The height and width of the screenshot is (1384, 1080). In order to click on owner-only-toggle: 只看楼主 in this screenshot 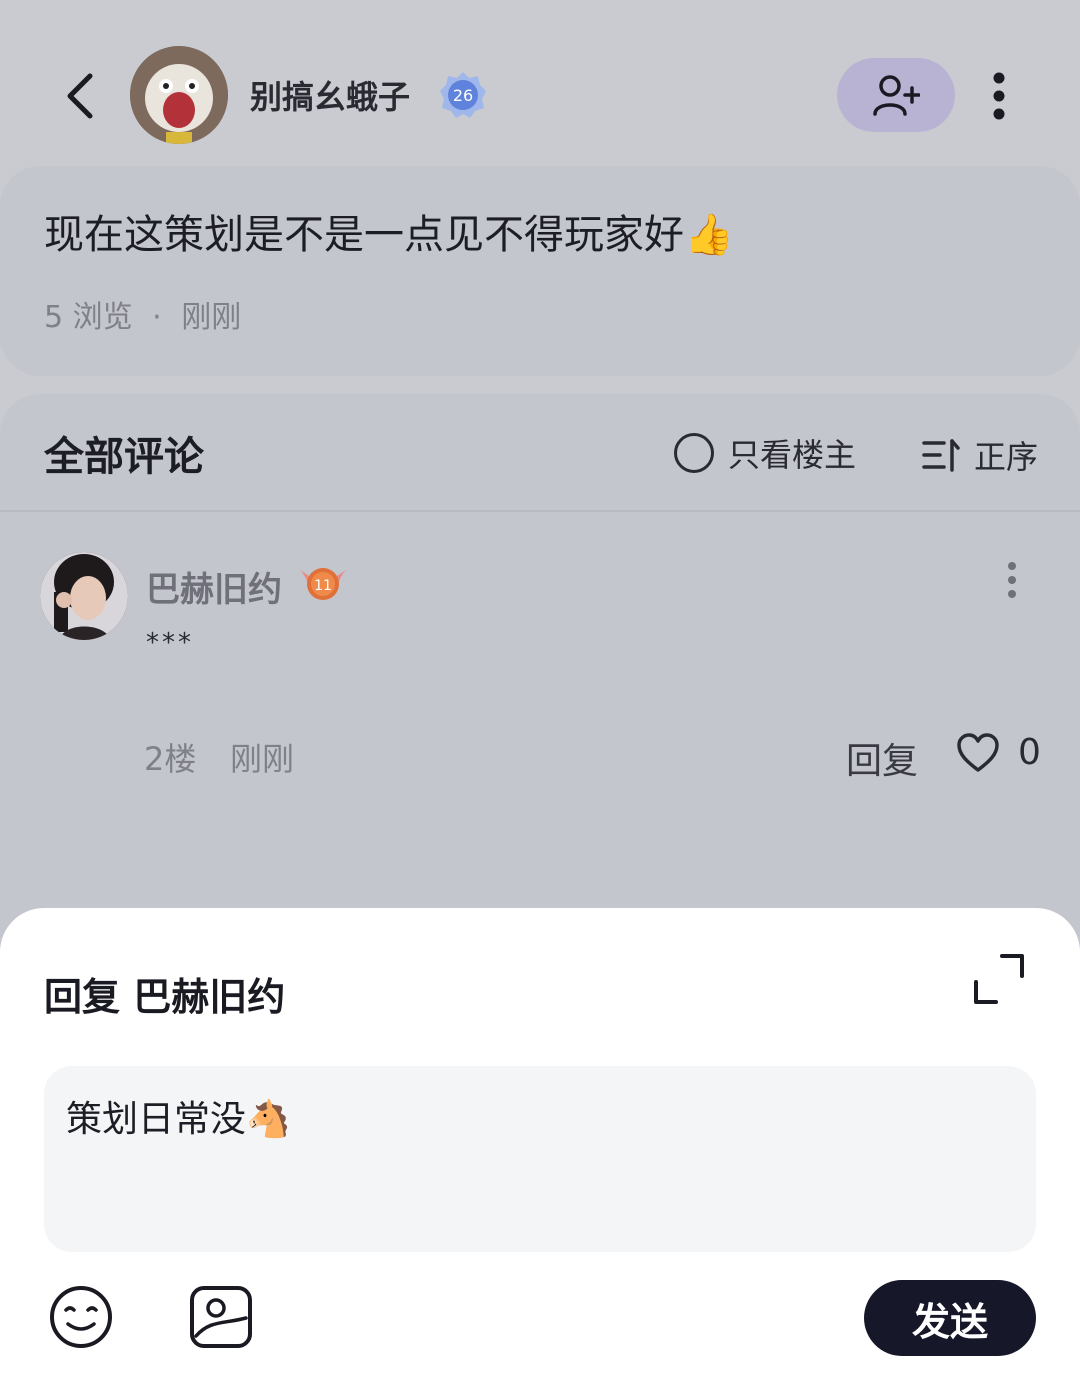, I will do `click(765, 453)`.